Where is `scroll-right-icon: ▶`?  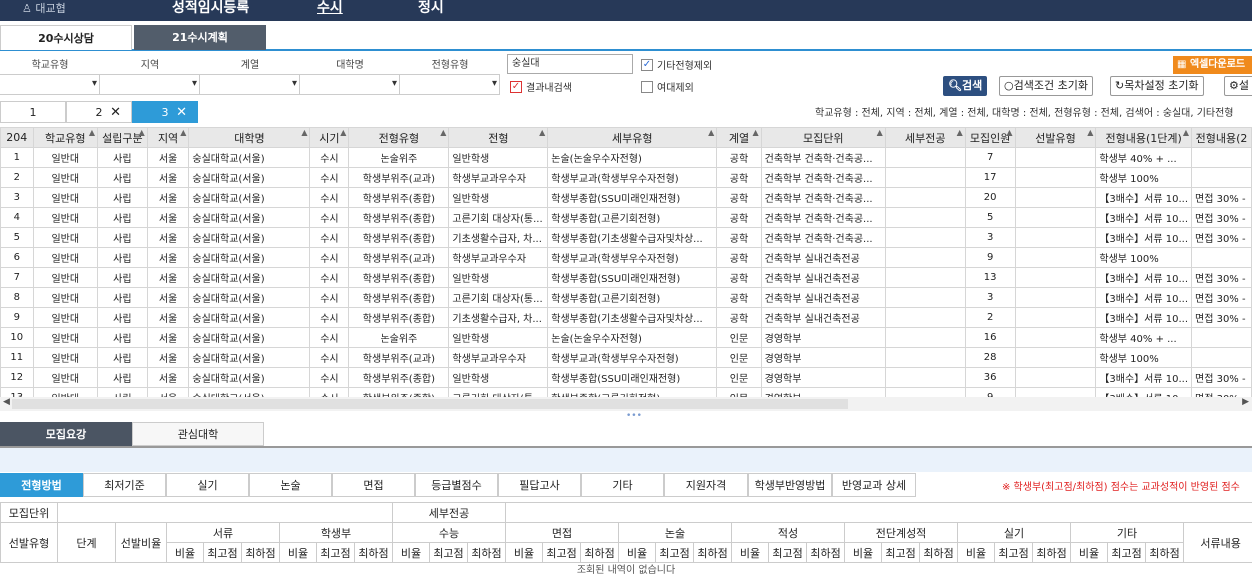
scroll-right-icon: ▶ is located at coordinates (1245, 402).